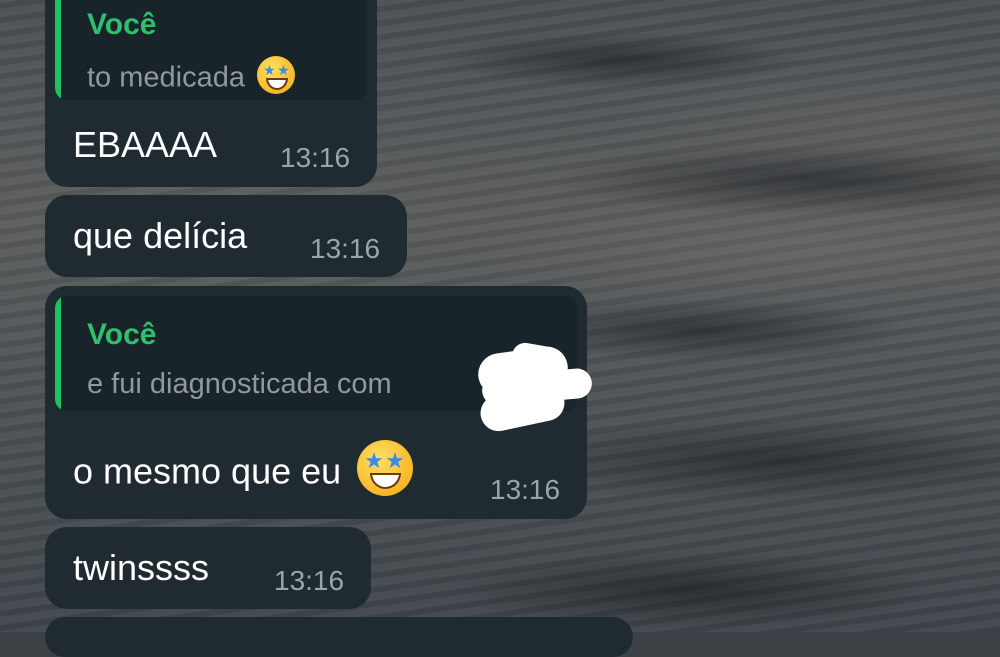  I want to click on message-text: que delícia, so click(160, 235).